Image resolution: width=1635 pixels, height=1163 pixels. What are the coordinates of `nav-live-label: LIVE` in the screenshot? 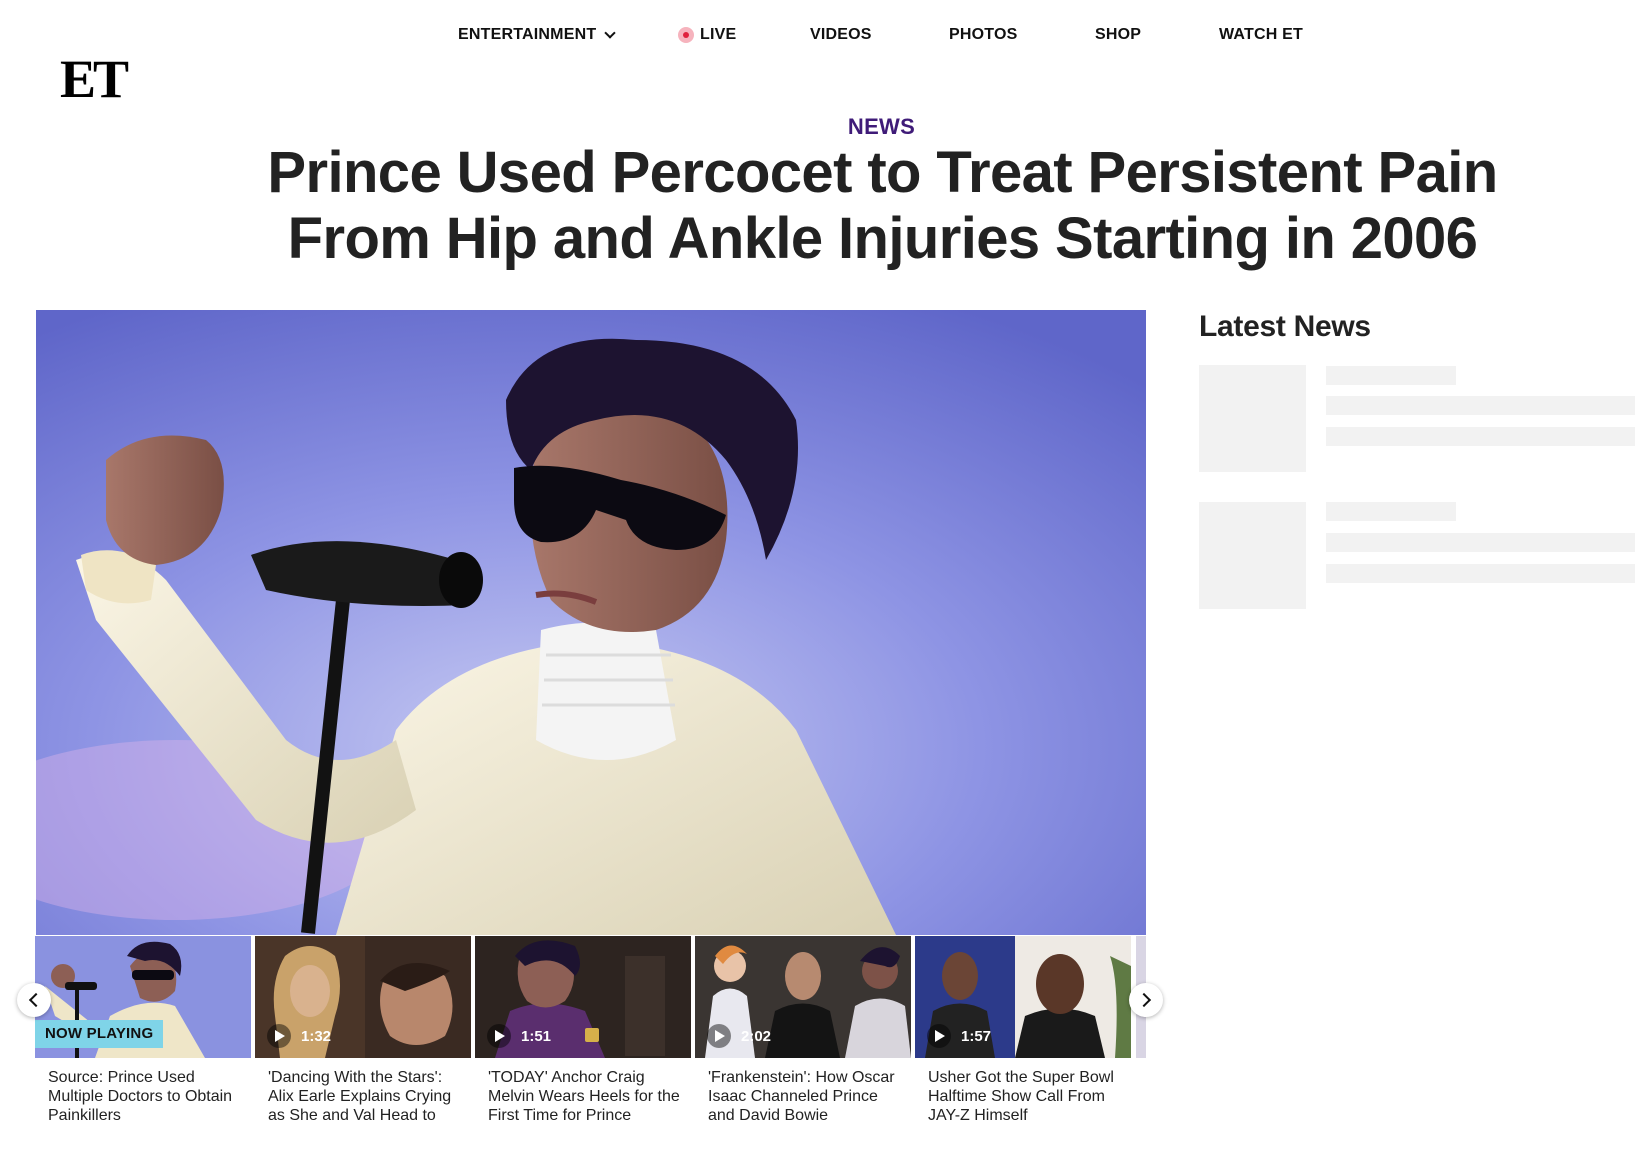 It's located at (718, 34).